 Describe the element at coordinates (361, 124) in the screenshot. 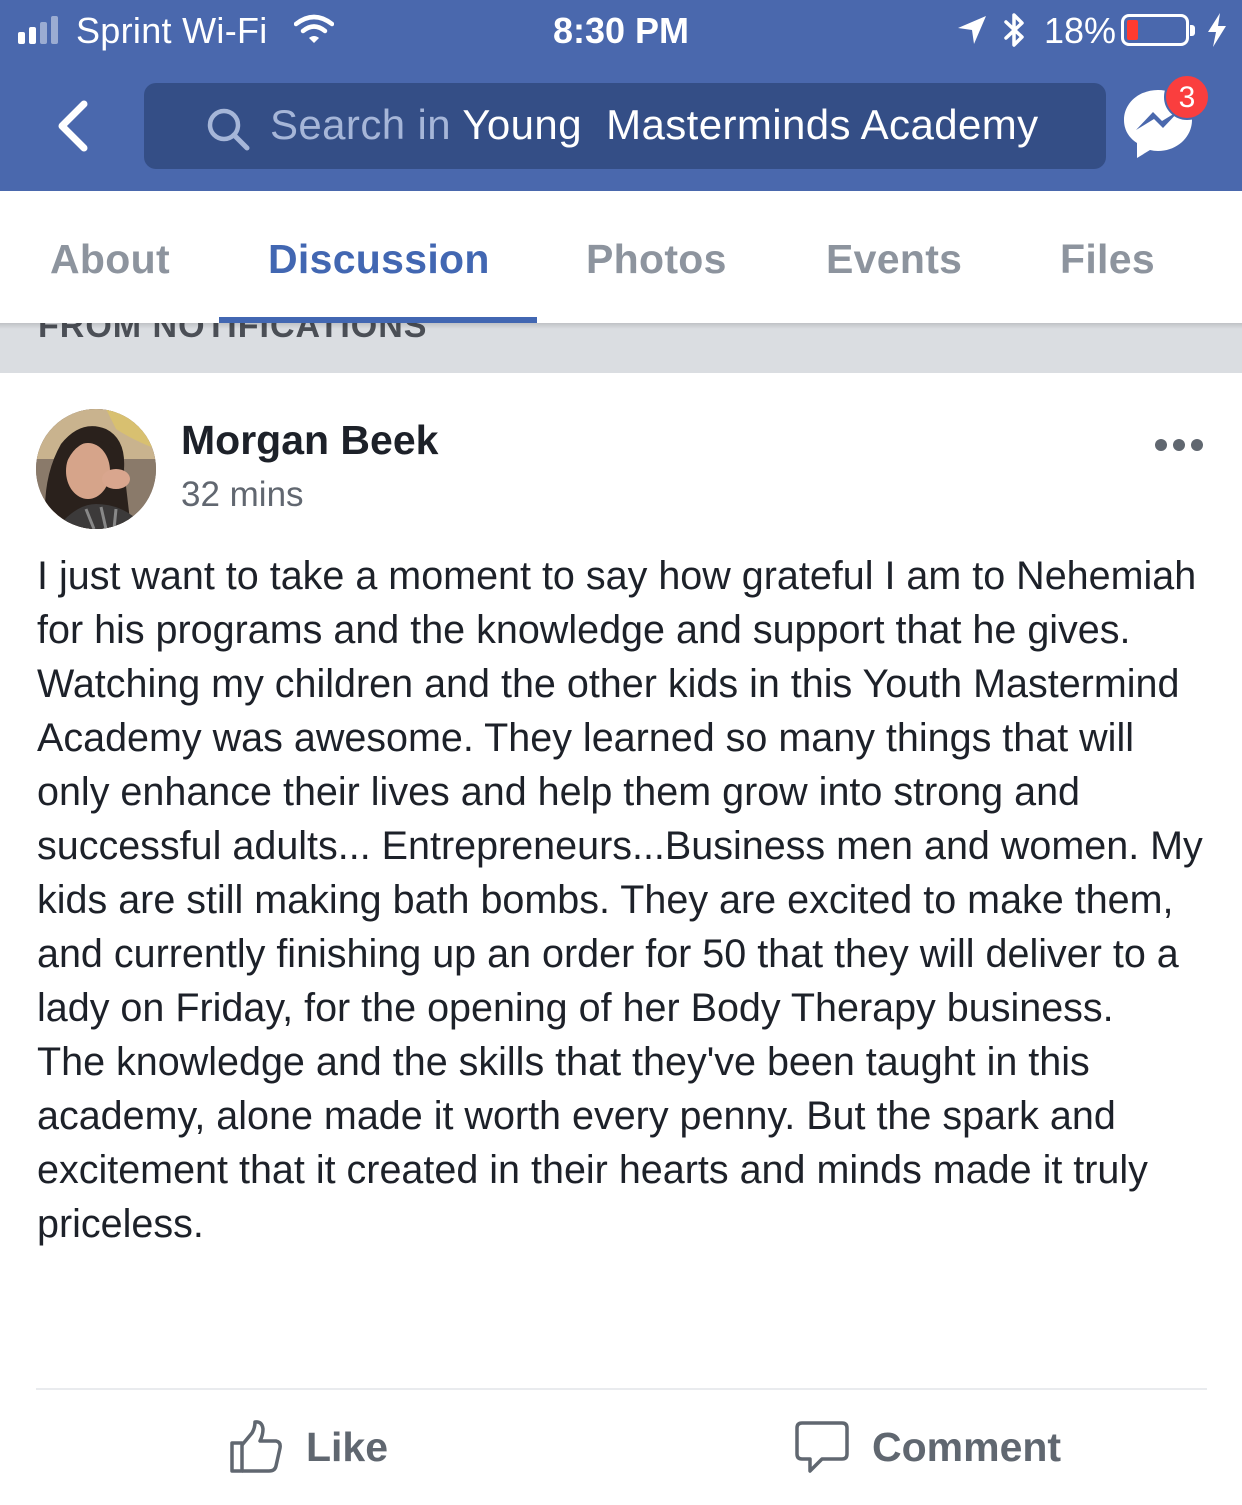

I see `search-prefix: Search in` at that location.